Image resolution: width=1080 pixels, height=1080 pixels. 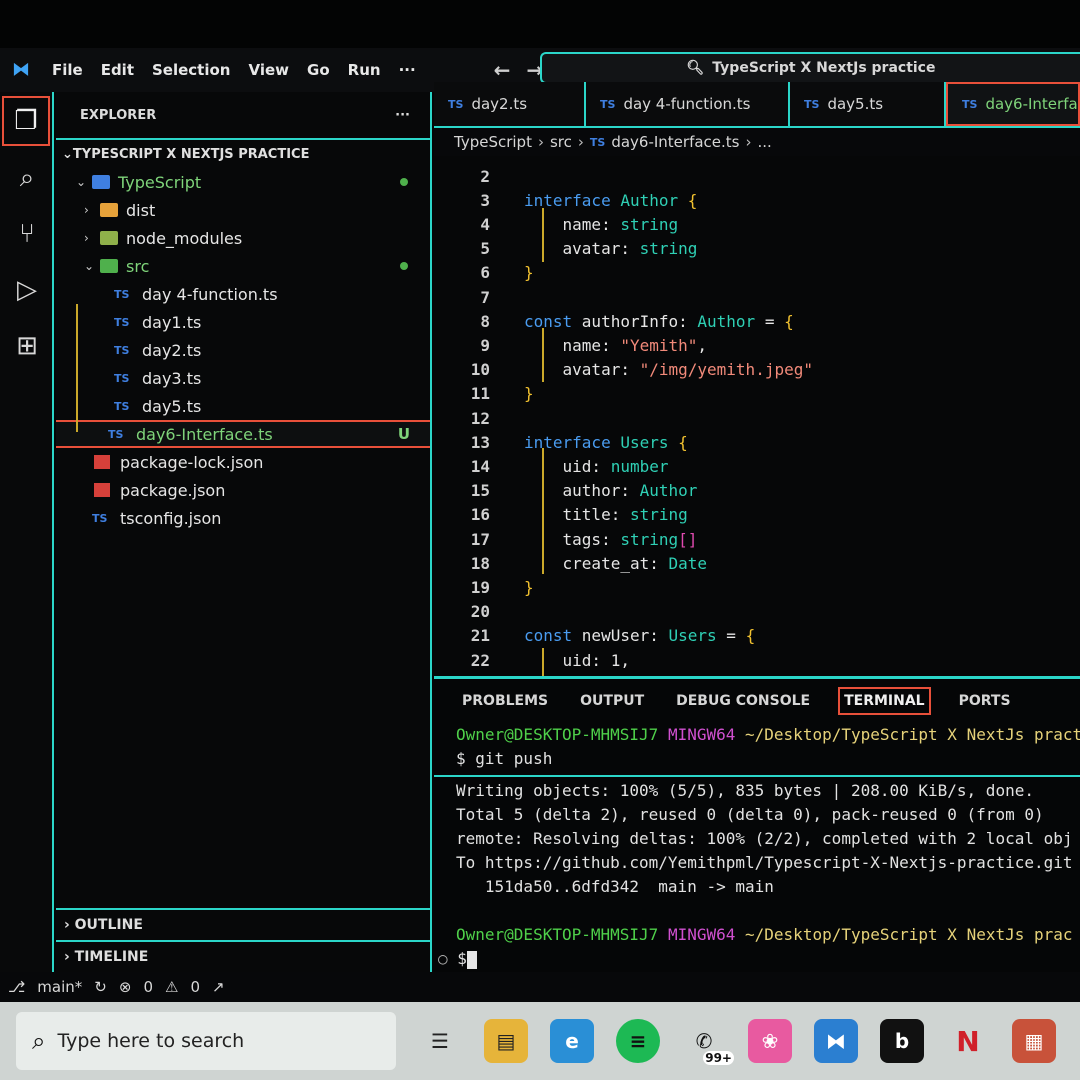 I want to click on back-arrow-icon: ←, so click(x=502, y=70).